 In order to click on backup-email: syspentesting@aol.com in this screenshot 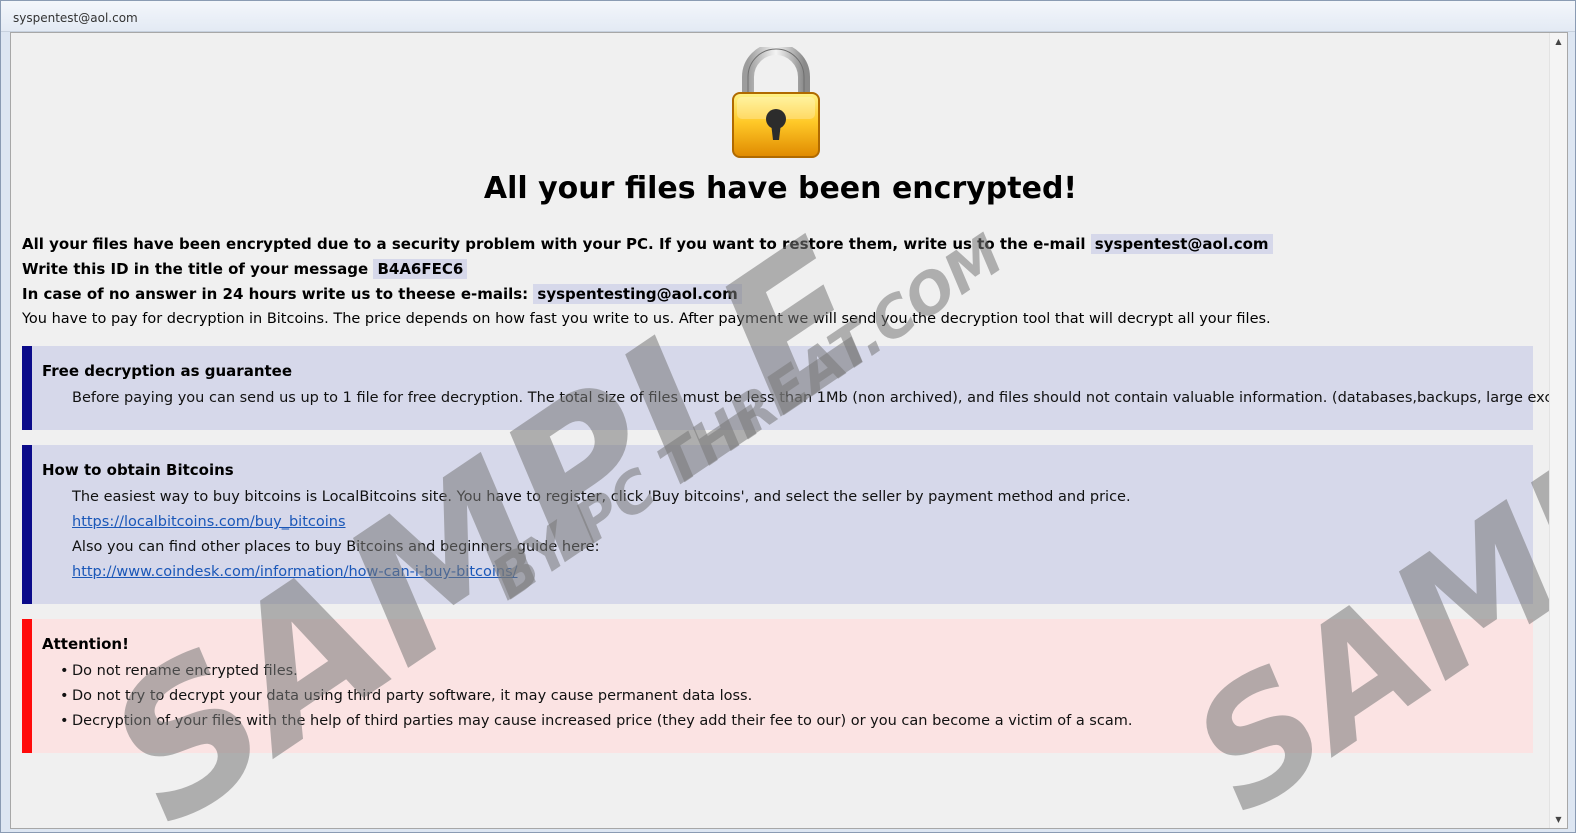, I will do `click(637, 294)`.